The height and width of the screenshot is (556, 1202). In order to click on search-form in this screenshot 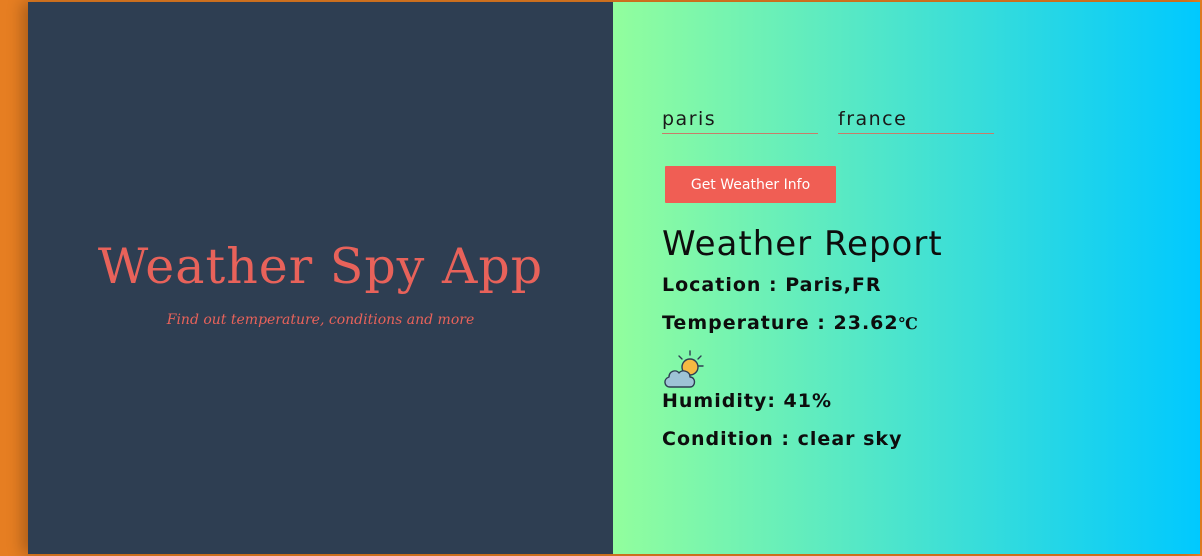, I will do `click(828, 119)`.